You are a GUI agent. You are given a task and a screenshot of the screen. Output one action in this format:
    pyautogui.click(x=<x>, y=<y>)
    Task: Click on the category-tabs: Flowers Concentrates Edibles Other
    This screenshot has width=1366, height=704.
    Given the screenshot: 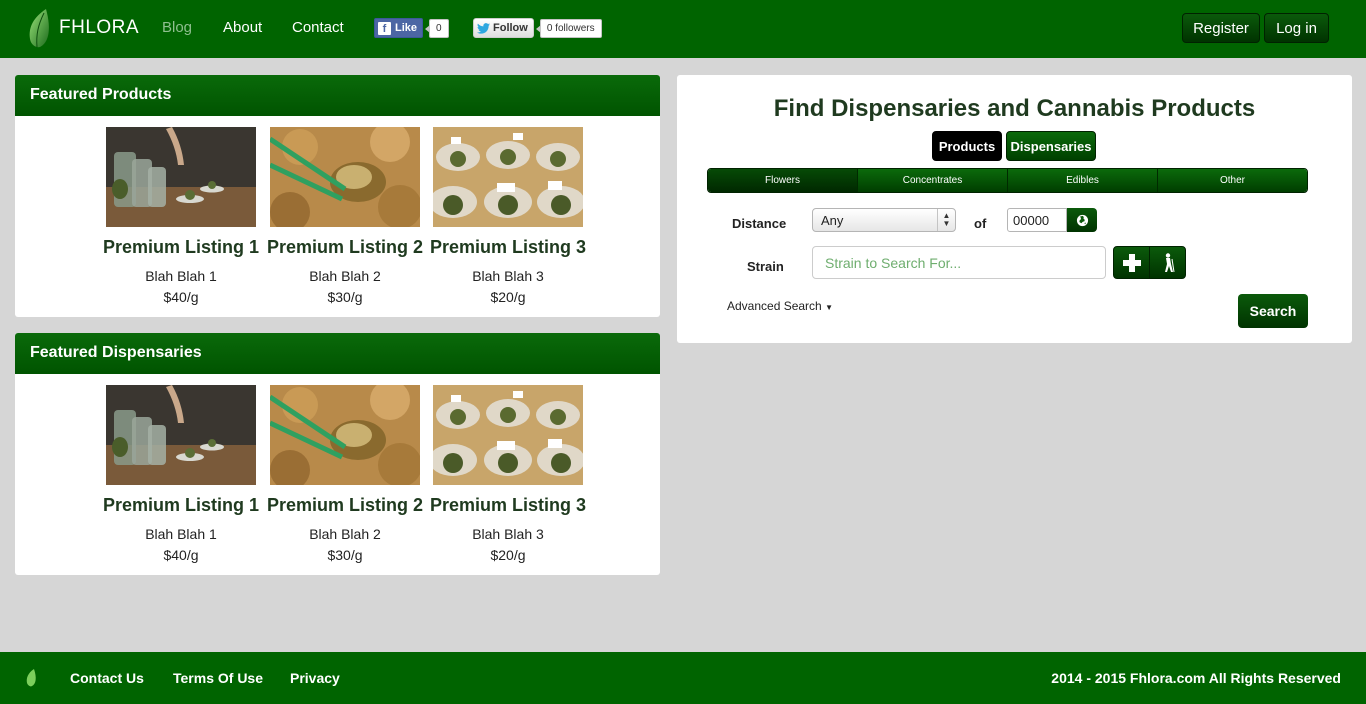 What is the action you would take?
    pyautogui.click(x=1007, y=180)
    